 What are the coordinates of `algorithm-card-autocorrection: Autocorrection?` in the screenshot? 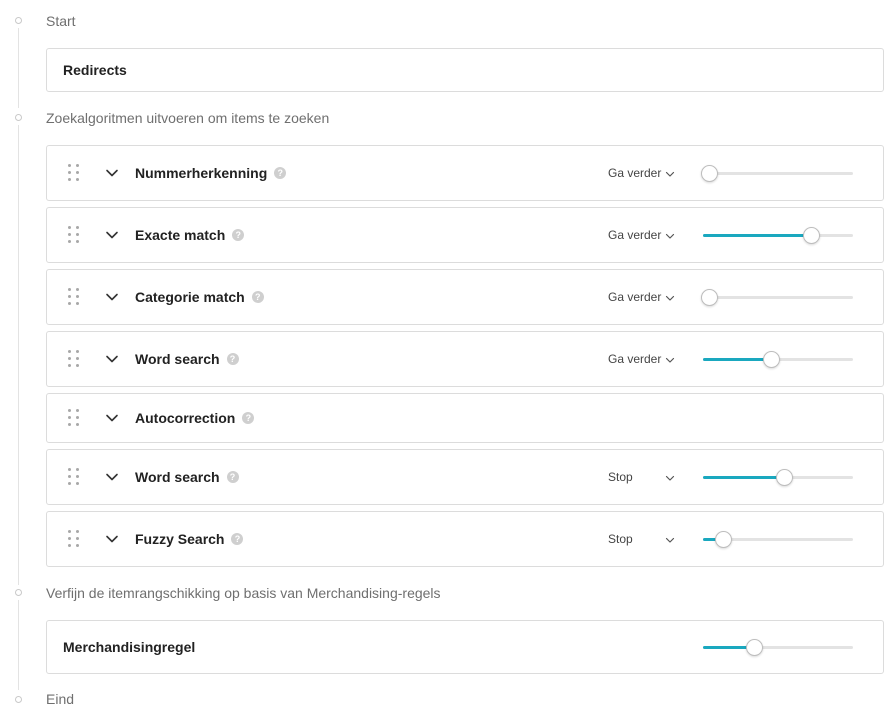 It's located at (465, 418).